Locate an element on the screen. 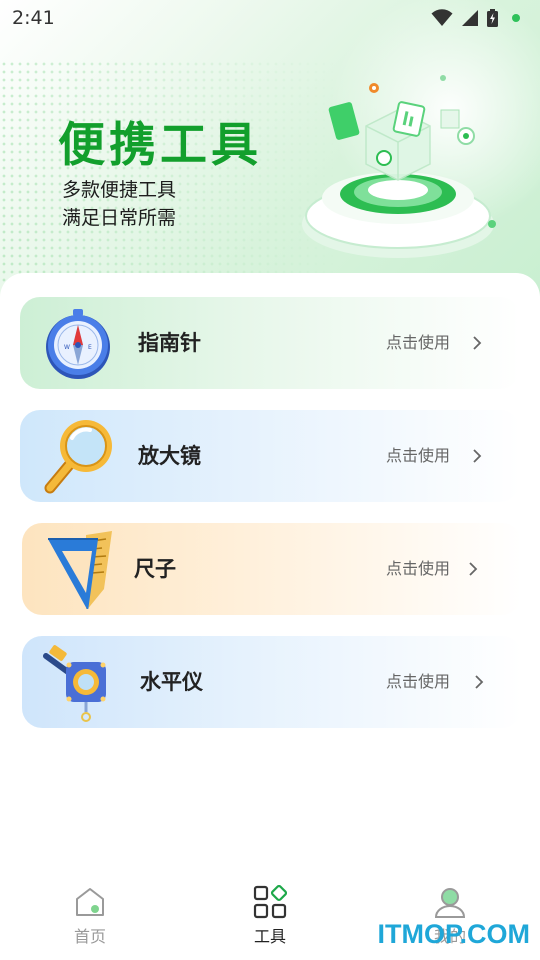  compass-icon: W E is located at coordinates (78, 344).